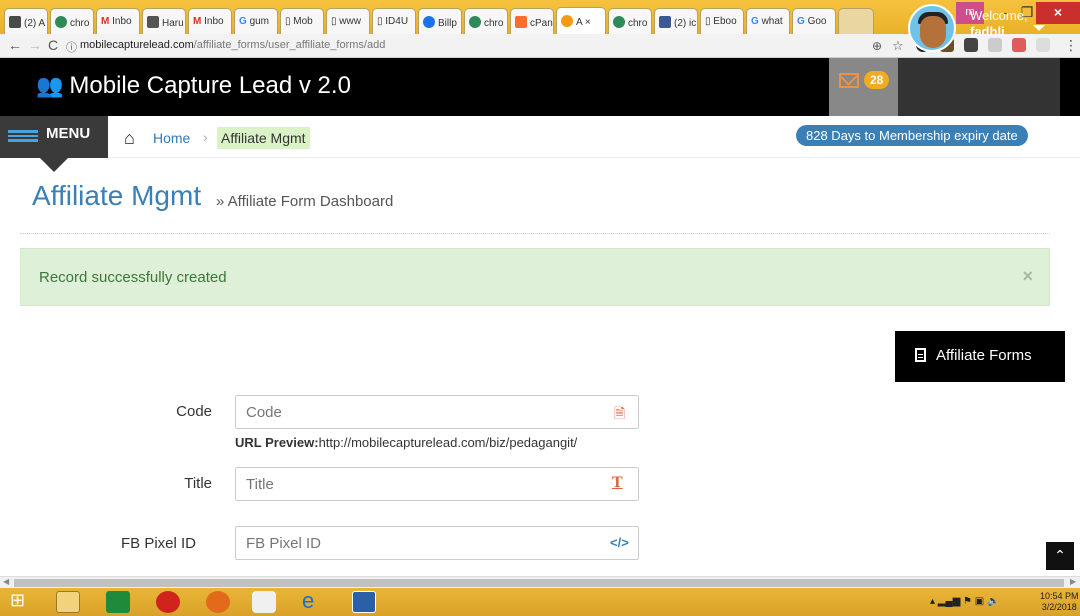 This screenshot has height=616, width=1080. Describe the element at coordinates (54, 144) in the screenshot. I see `menu-button: MENU` at that location.